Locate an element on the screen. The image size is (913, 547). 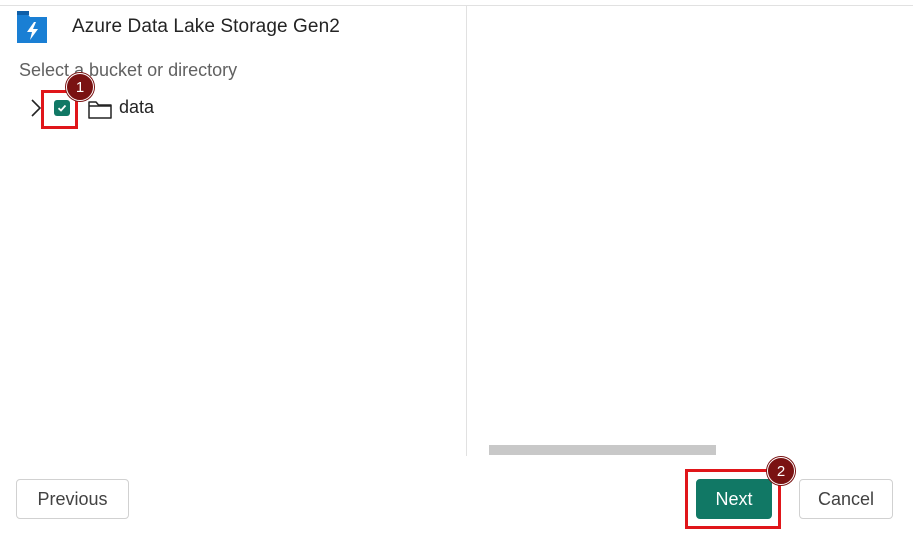
next-button: Next is located at coordinates (734, 499).